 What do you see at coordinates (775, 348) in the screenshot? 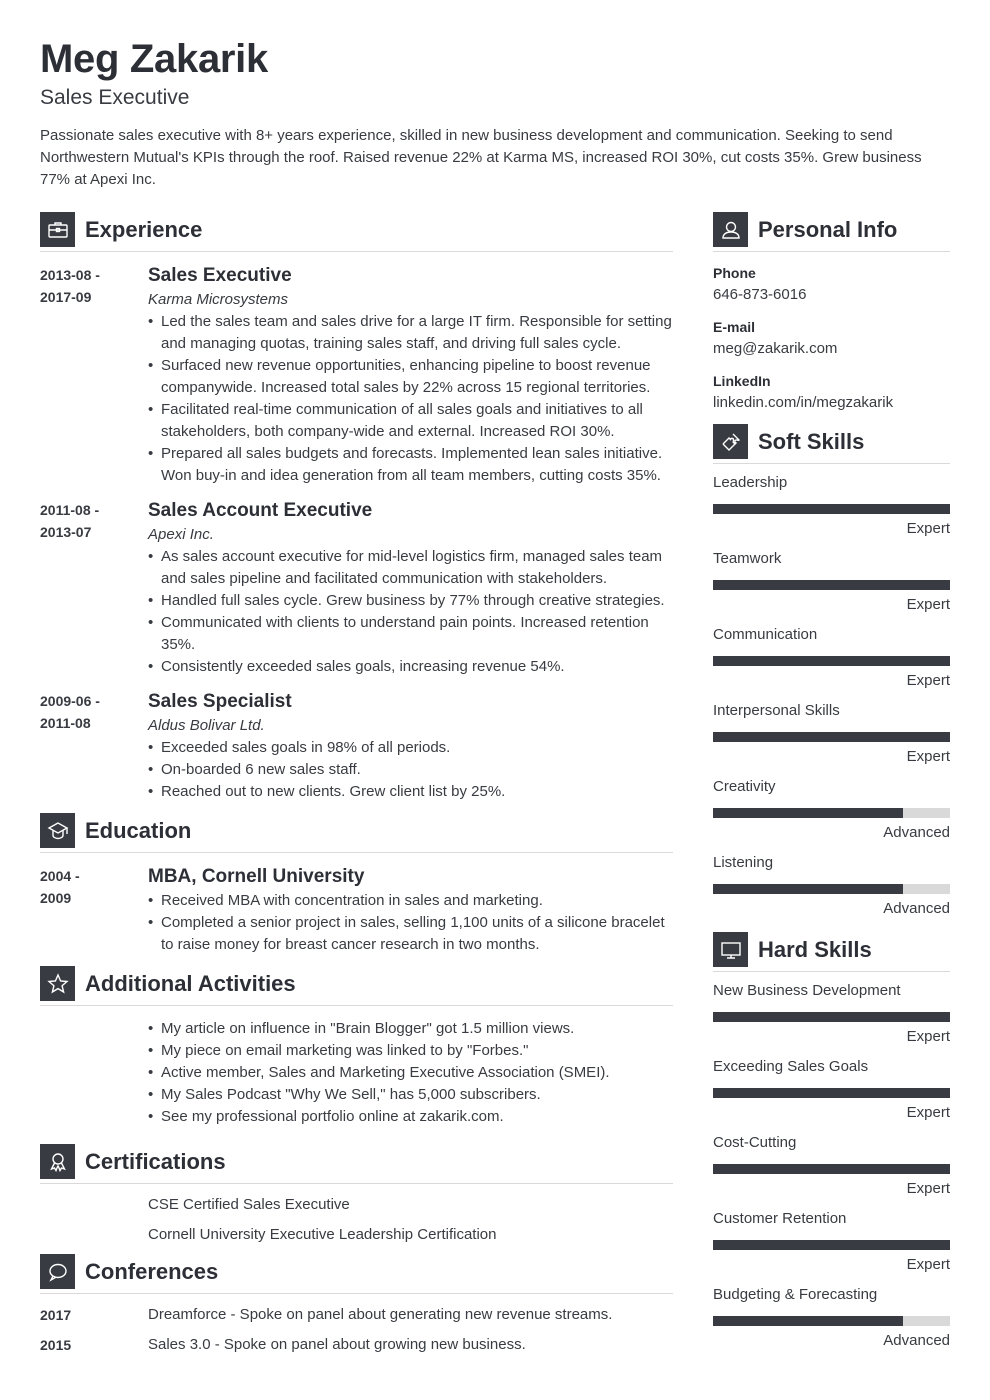
I see `email-value: meg@zakarik.com` at bounding box center [775, 348].